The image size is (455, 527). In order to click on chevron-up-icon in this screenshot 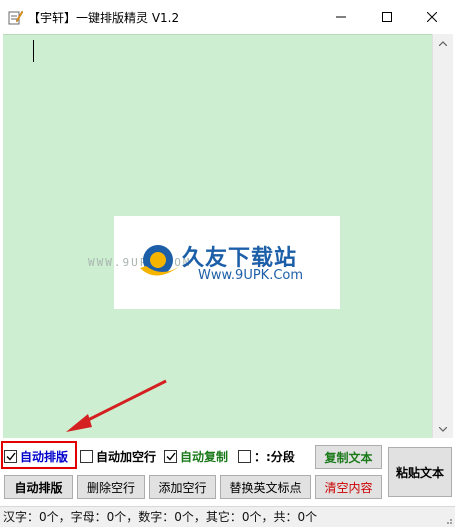, I will do `click(443, 43)`.